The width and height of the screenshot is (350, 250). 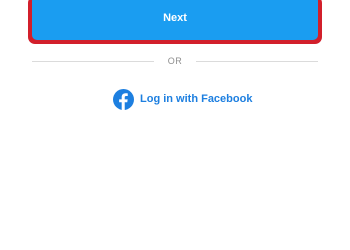 What do you see at coordinates (175, 20) in the screenshot?
I see `next-button: Next` at bounding box center [175, 20].